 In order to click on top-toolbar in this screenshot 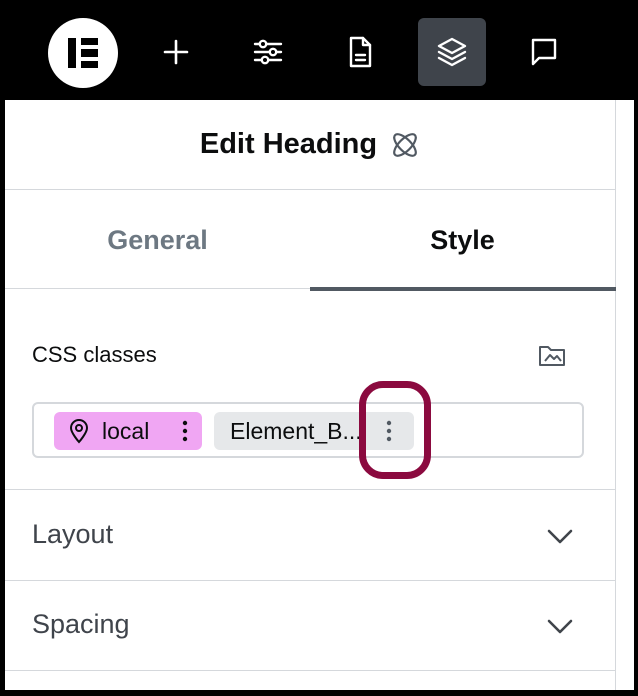, I will do `click(319, 50)`.